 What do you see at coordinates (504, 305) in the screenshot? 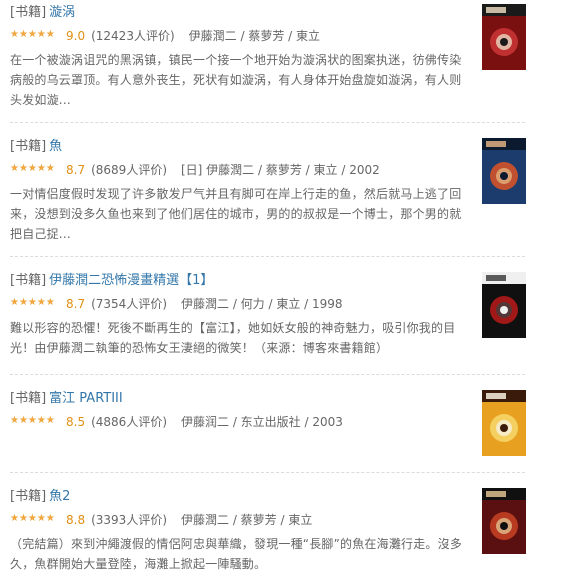
I see `horror-collection-cover` at bounding box center [504, 305].